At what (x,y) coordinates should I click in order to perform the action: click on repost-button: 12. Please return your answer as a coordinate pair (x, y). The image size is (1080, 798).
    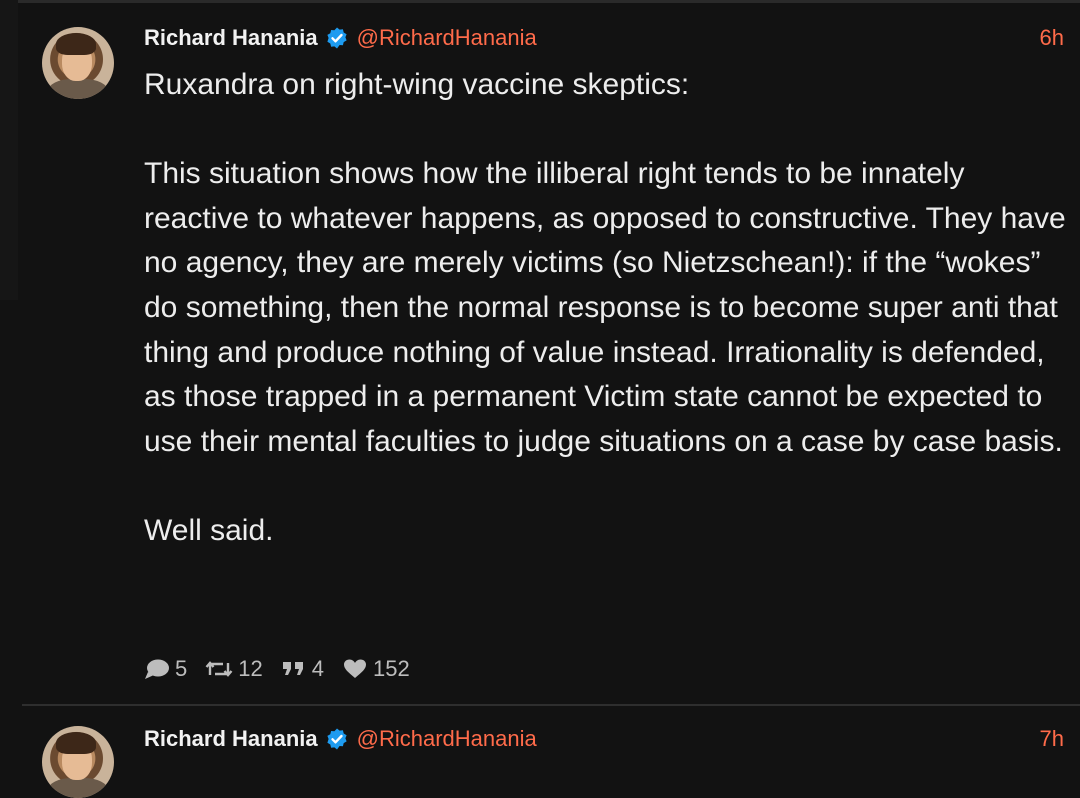
    Looking at the image, I should click on (234, 669).